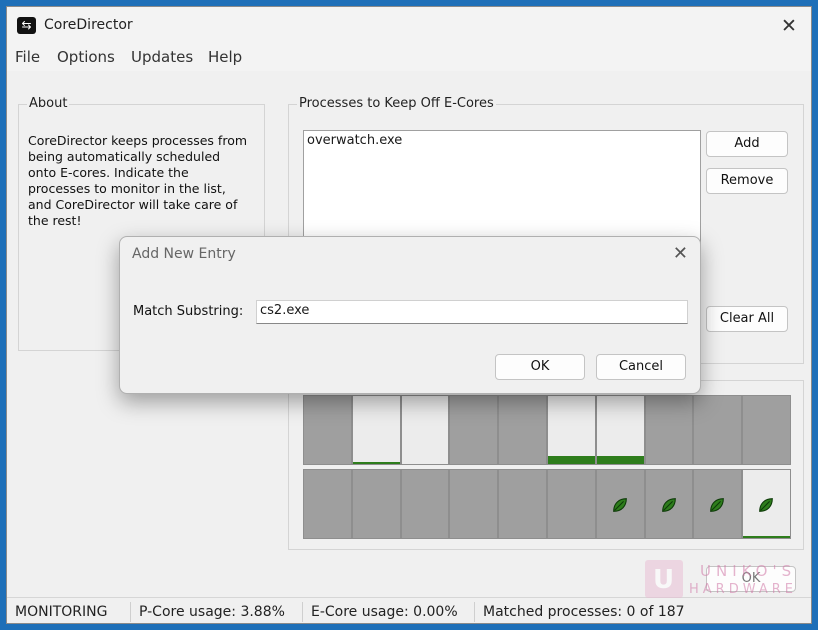 The width and height of the screenshot is (818, 630). What do you see at coordinates (730, 581) in the screenshot?
I see `watermark-logo: U UNIKO'S HARDWARE` at bounding box center [730, 581].